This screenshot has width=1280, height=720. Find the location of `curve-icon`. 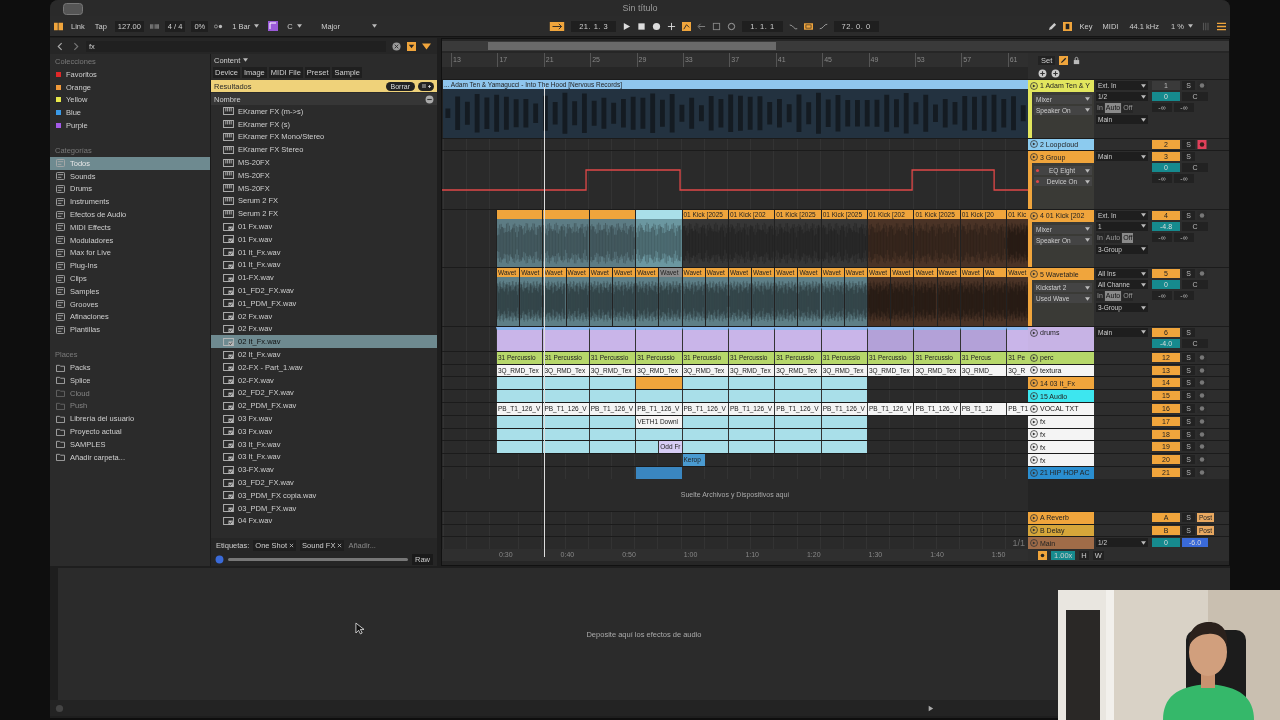

curve-icon is located at coordinates (823, 26).